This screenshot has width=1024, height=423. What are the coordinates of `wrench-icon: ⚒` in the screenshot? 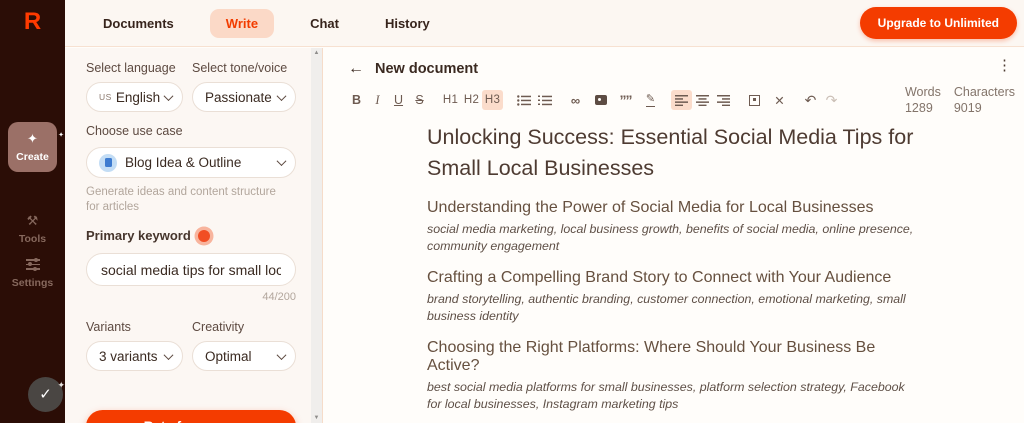 It's located at (32, 220).